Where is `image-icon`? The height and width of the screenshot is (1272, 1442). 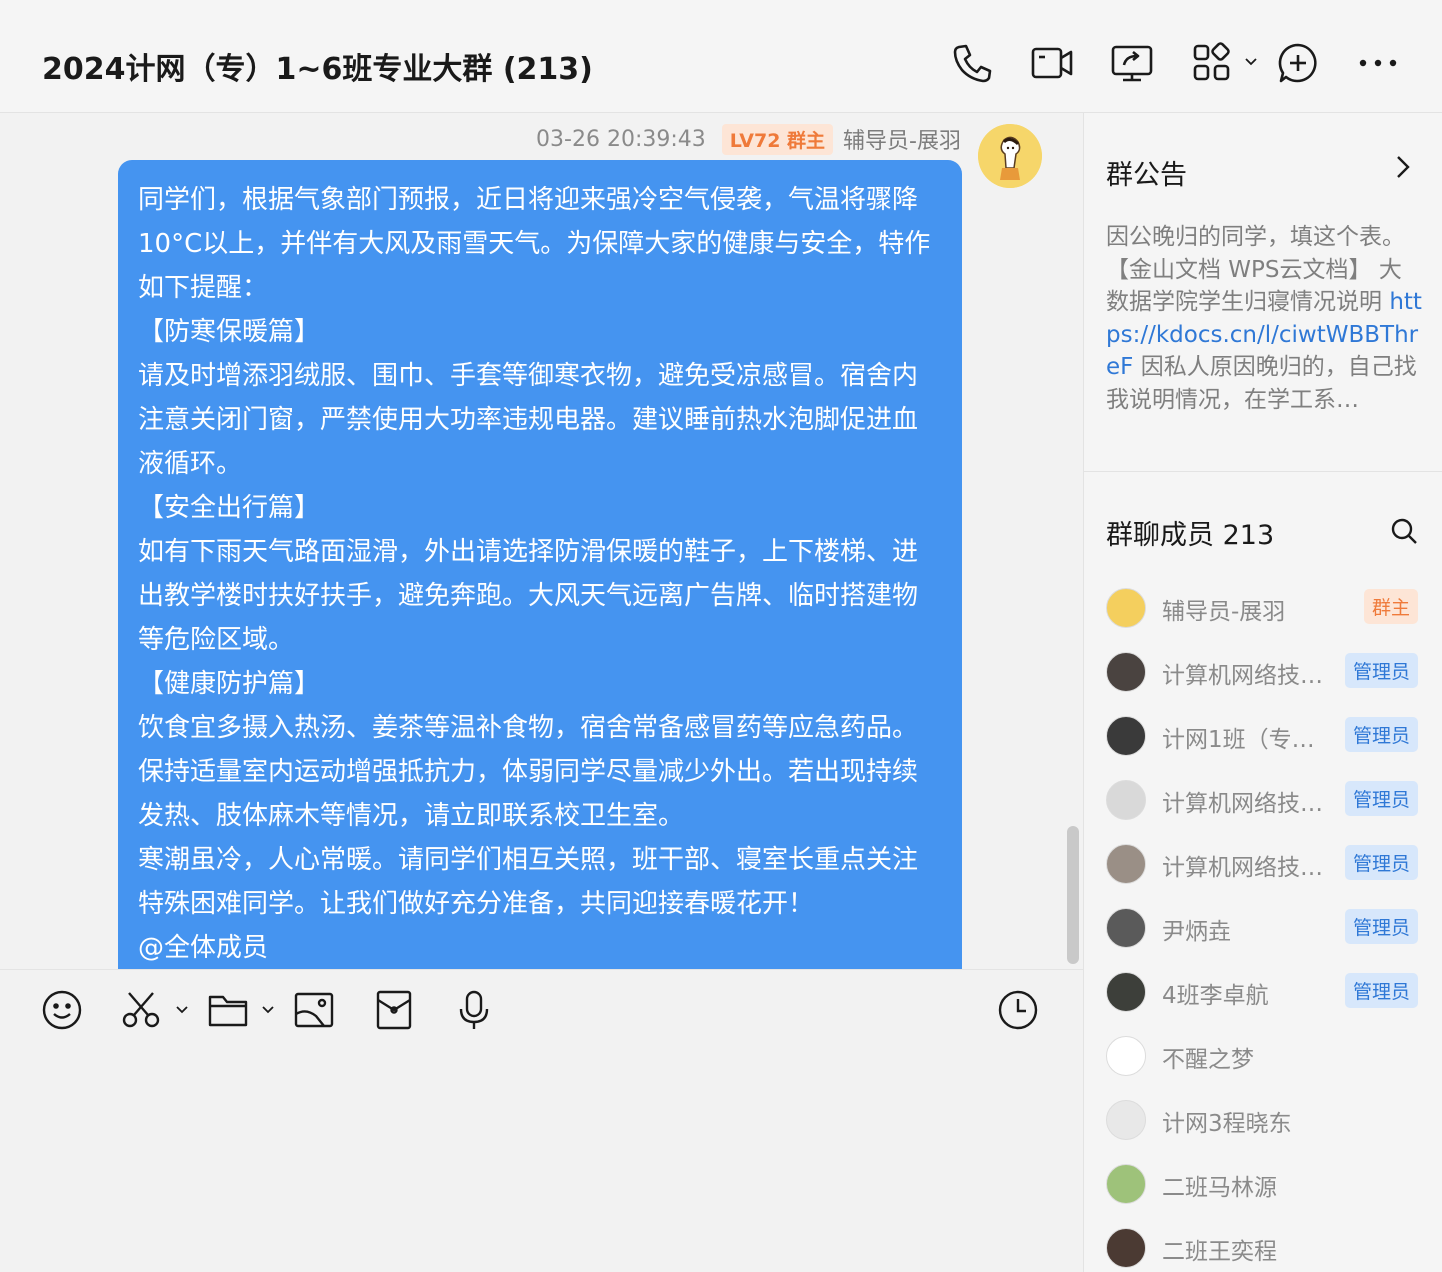 image-icon is located at coordinates (314, 1010).